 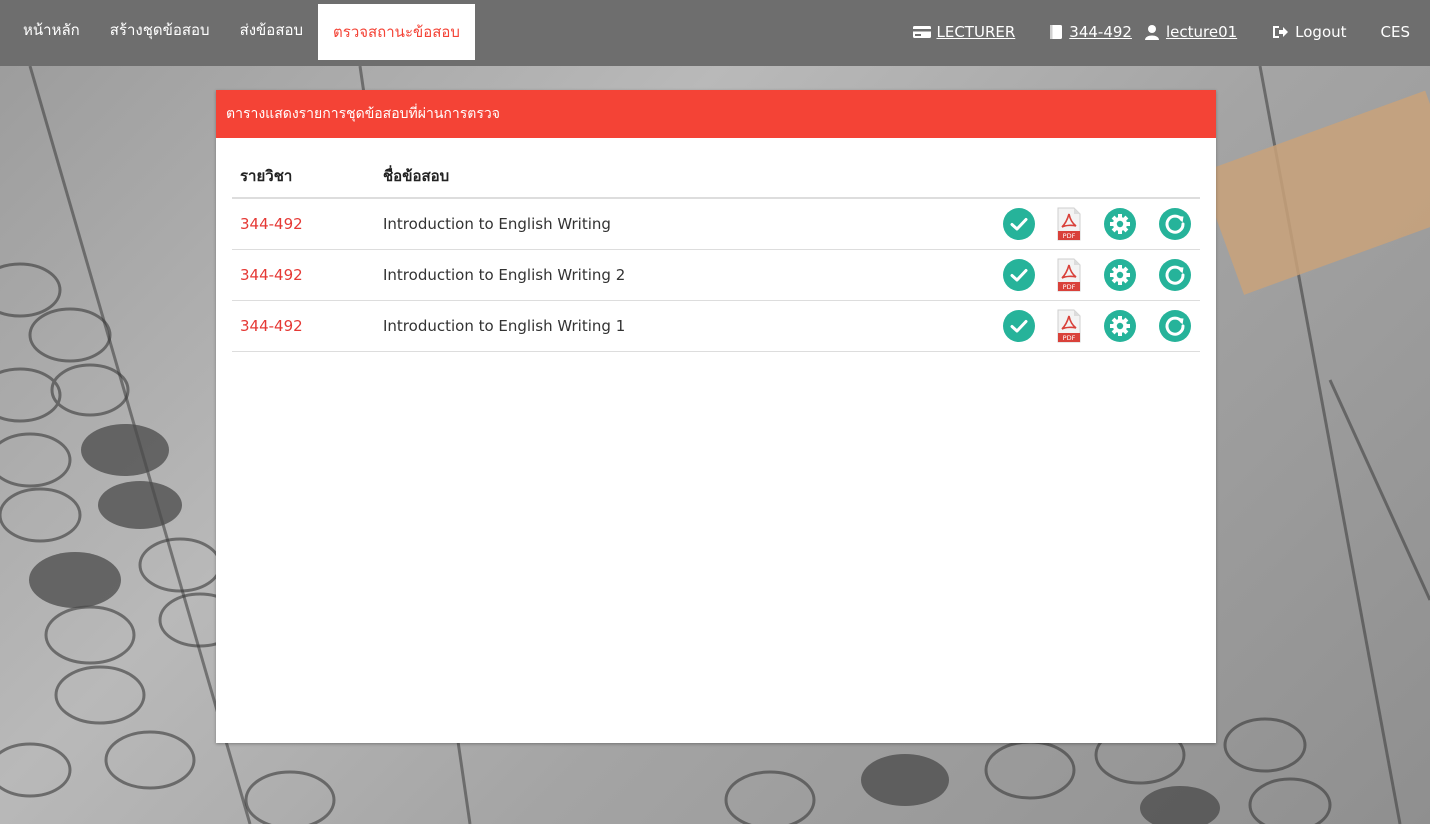 I want to click on user-nav: LECTURER 344-492 lecture01 Logout CES, so click(x=1154, y=32).